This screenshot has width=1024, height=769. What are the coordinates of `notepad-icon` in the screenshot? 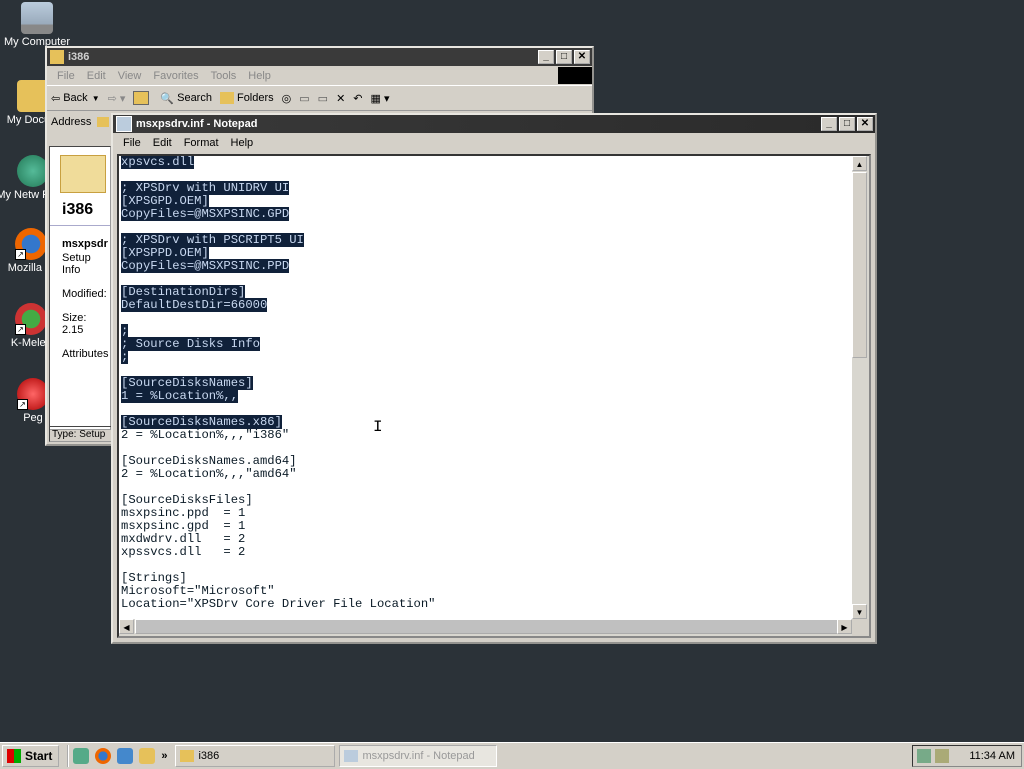 It's located at (351, 756).